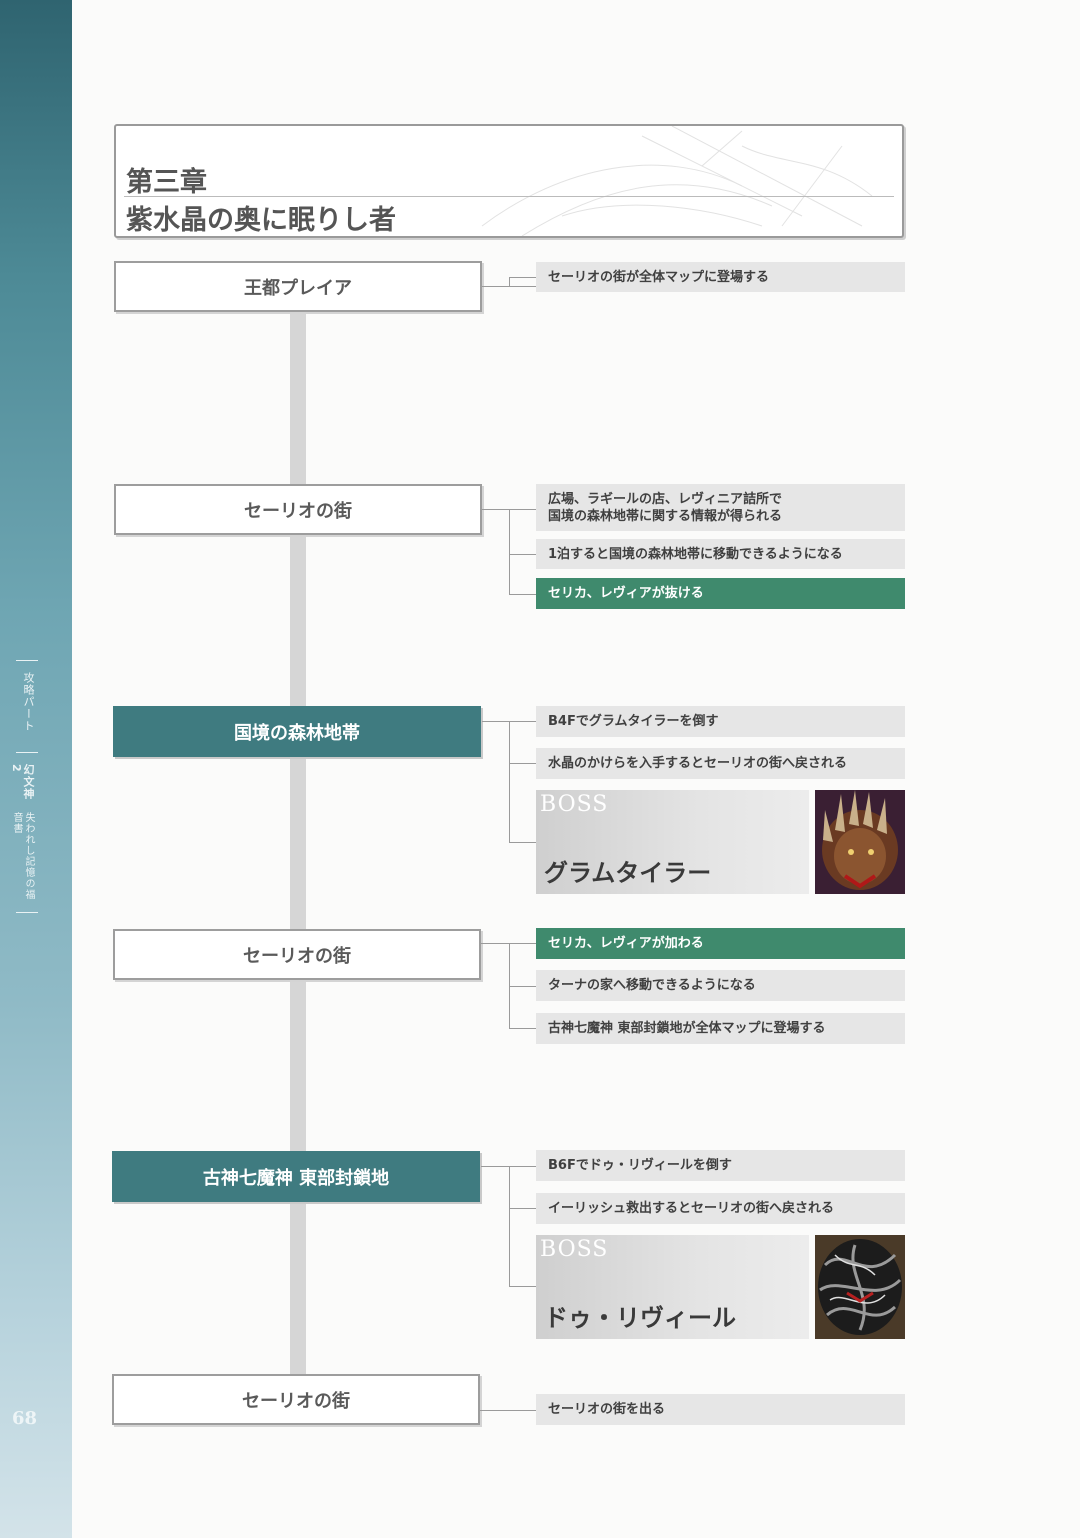  What do you see at coordinates (720, 1409) in the screenshot?
I see `event-item: セーリオの街を出る` at bounding box center [720, 1409].